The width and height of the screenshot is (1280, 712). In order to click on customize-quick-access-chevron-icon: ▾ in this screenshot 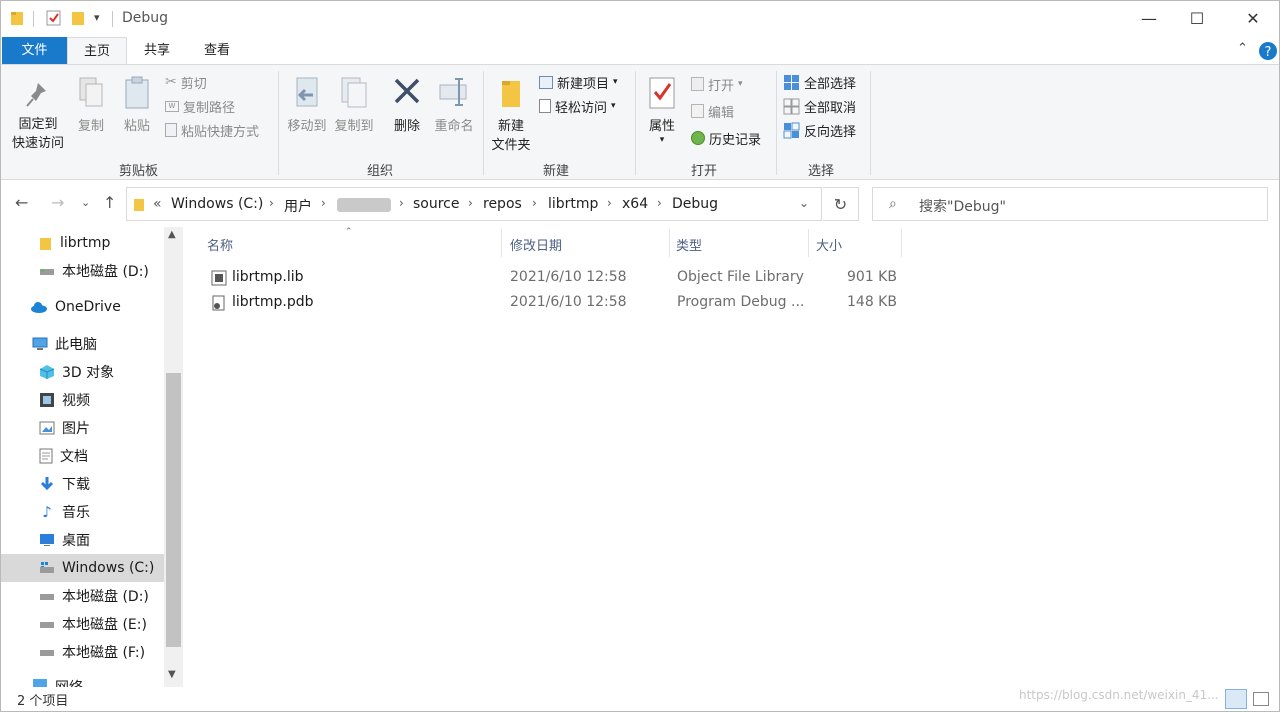, I will do `click(97, 17)`.